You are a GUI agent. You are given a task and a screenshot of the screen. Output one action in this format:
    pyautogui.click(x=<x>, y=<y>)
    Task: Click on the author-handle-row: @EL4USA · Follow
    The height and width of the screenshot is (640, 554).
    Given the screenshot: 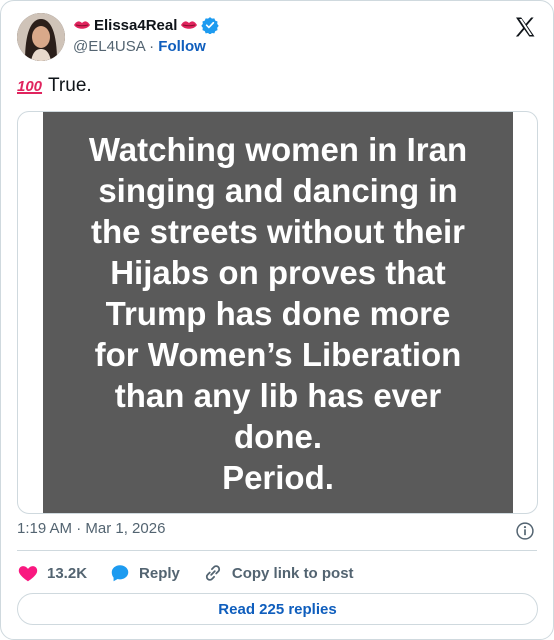 What is the action you would take?
    pyautogui.click(x=139, y=46)
    